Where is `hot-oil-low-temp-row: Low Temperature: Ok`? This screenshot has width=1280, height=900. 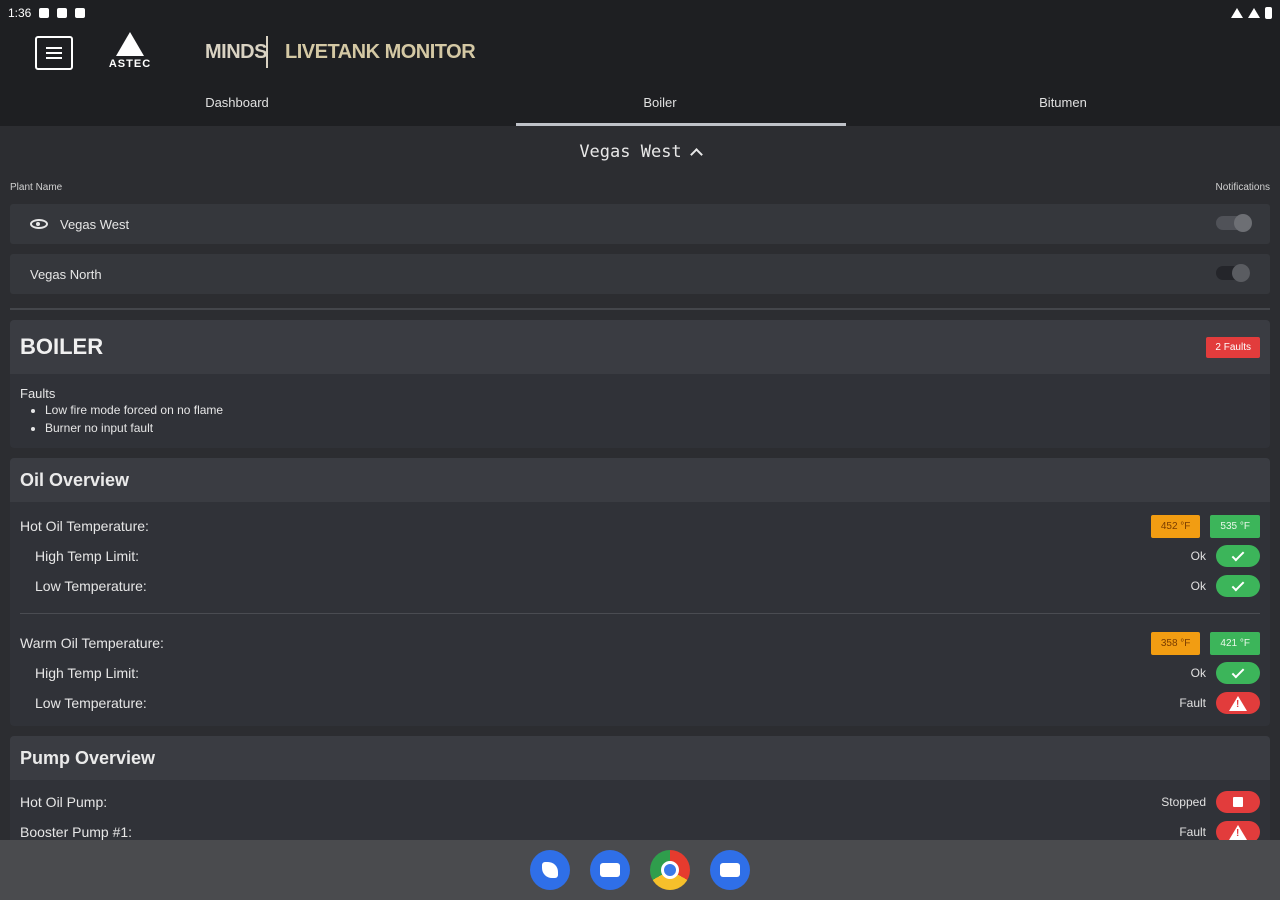
hot-oil-low-temp-row: Low Temperature: Ok is located at coordinates (640, 586).